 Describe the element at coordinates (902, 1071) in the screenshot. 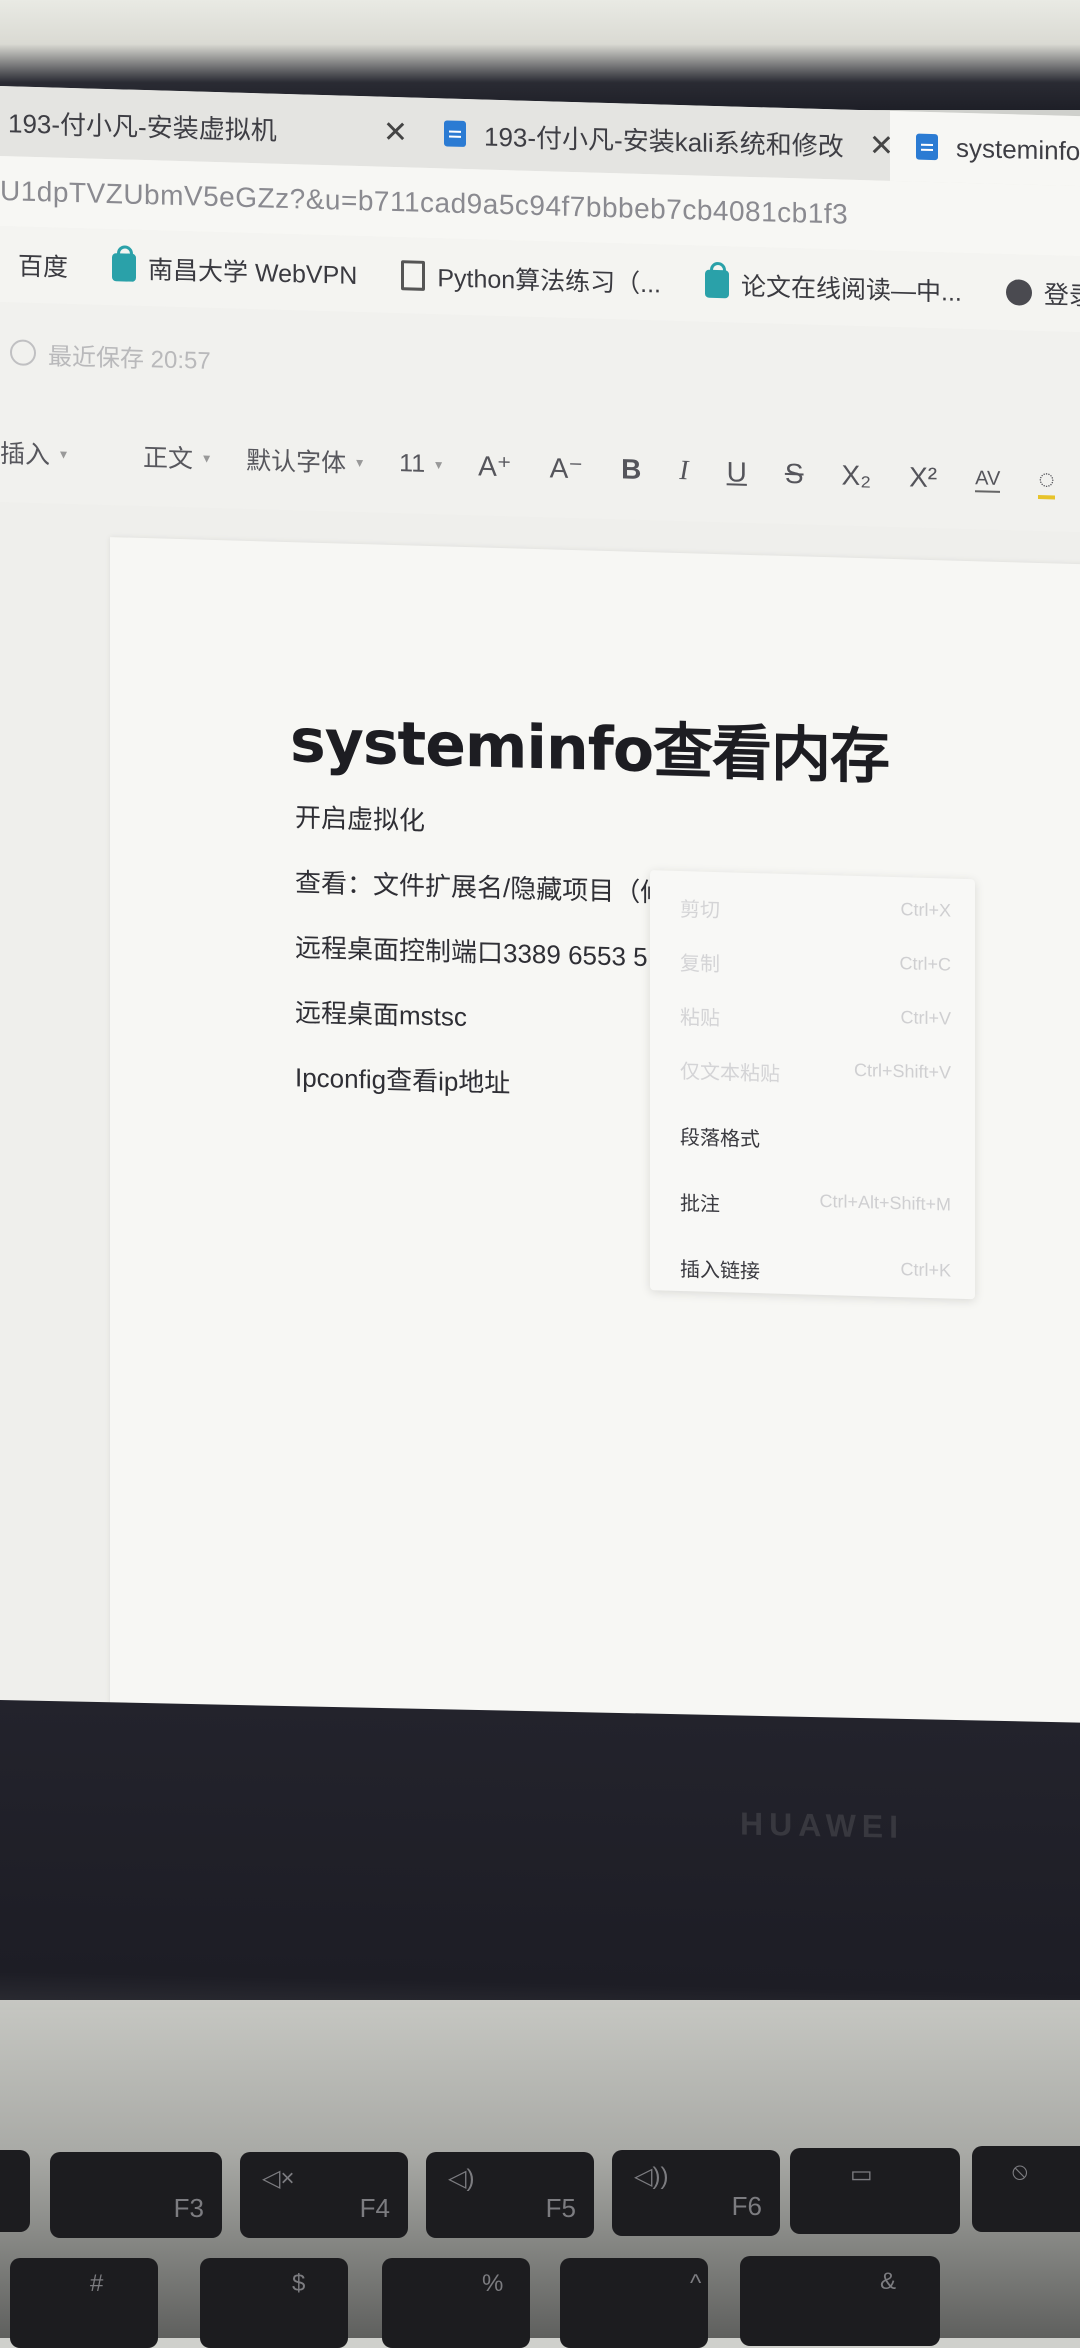

I see `menu-item-shortcut: Ctrl+Shift+V` at that location.